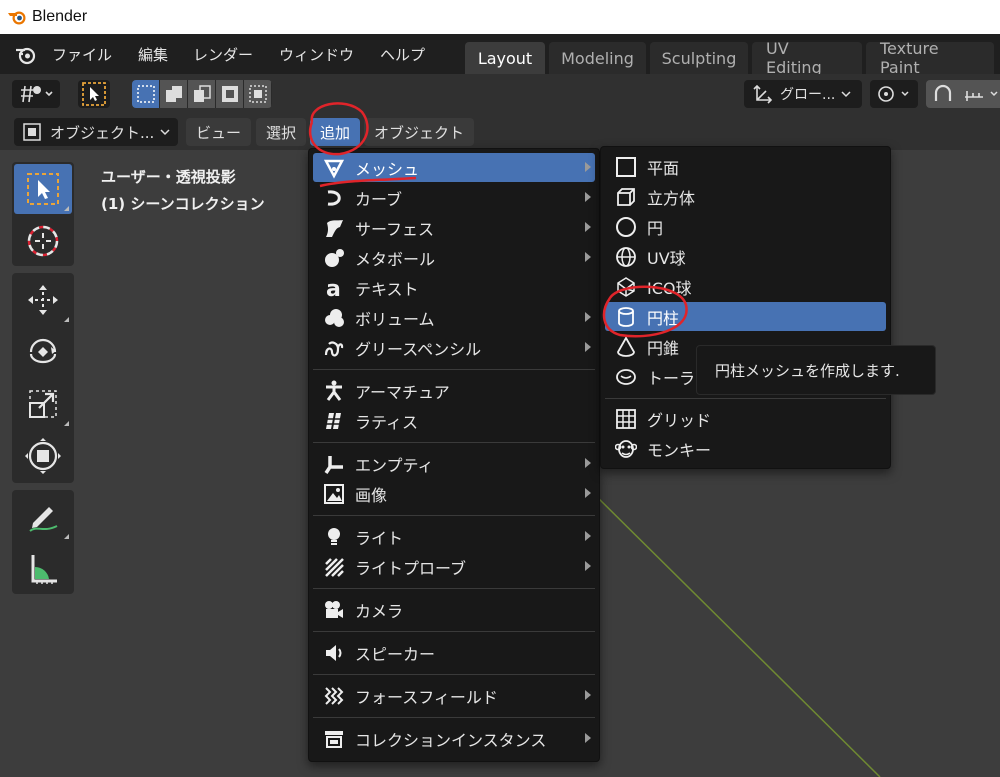 The image size is (1000, 777). I want to click on add-menu-item-grease-pencil: グリースペンシル, so click(454, 347).